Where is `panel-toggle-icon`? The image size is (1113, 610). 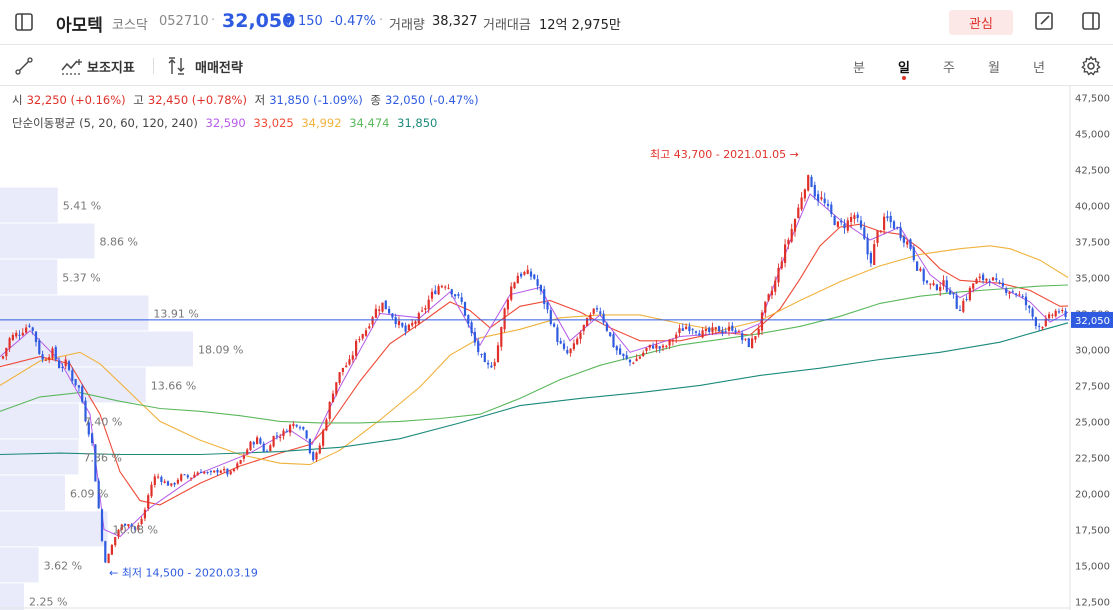
panel-toggle-icon is located at coordinates (24, 22).